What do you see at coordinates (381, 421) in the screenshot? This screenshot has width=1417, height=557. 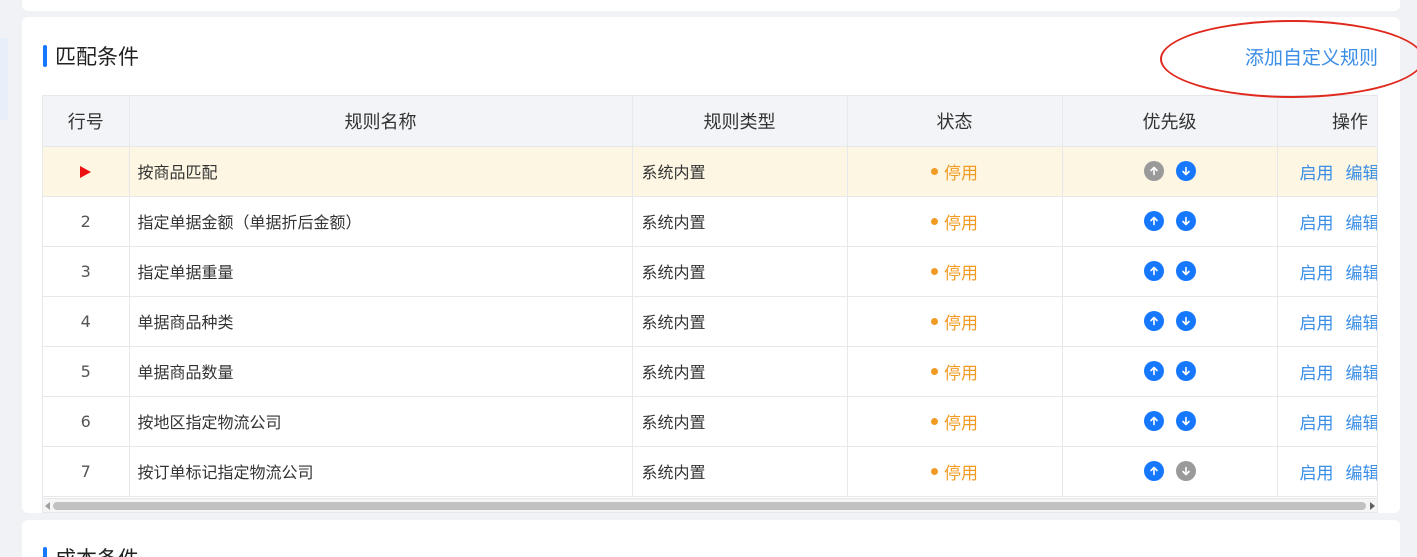 I see `rule-name: 按地区指定物流公司` at bounding box center [381, 421].